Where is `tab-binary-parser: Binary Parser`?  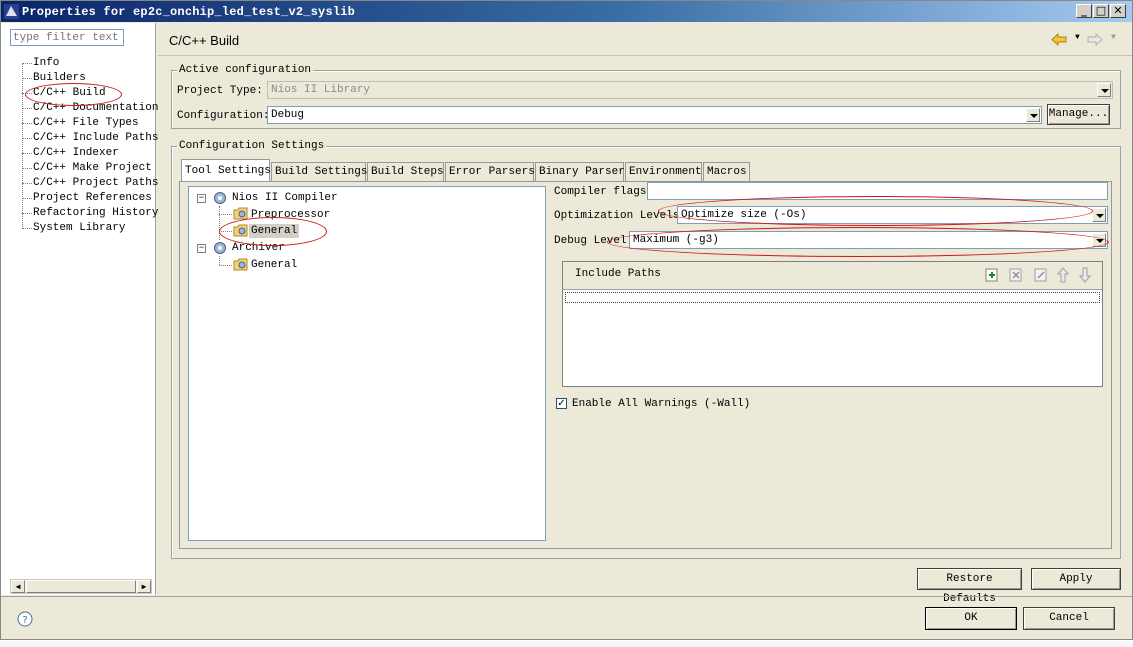 tab-binary-parser: Binary Parser is located at coordinates (580, 171).